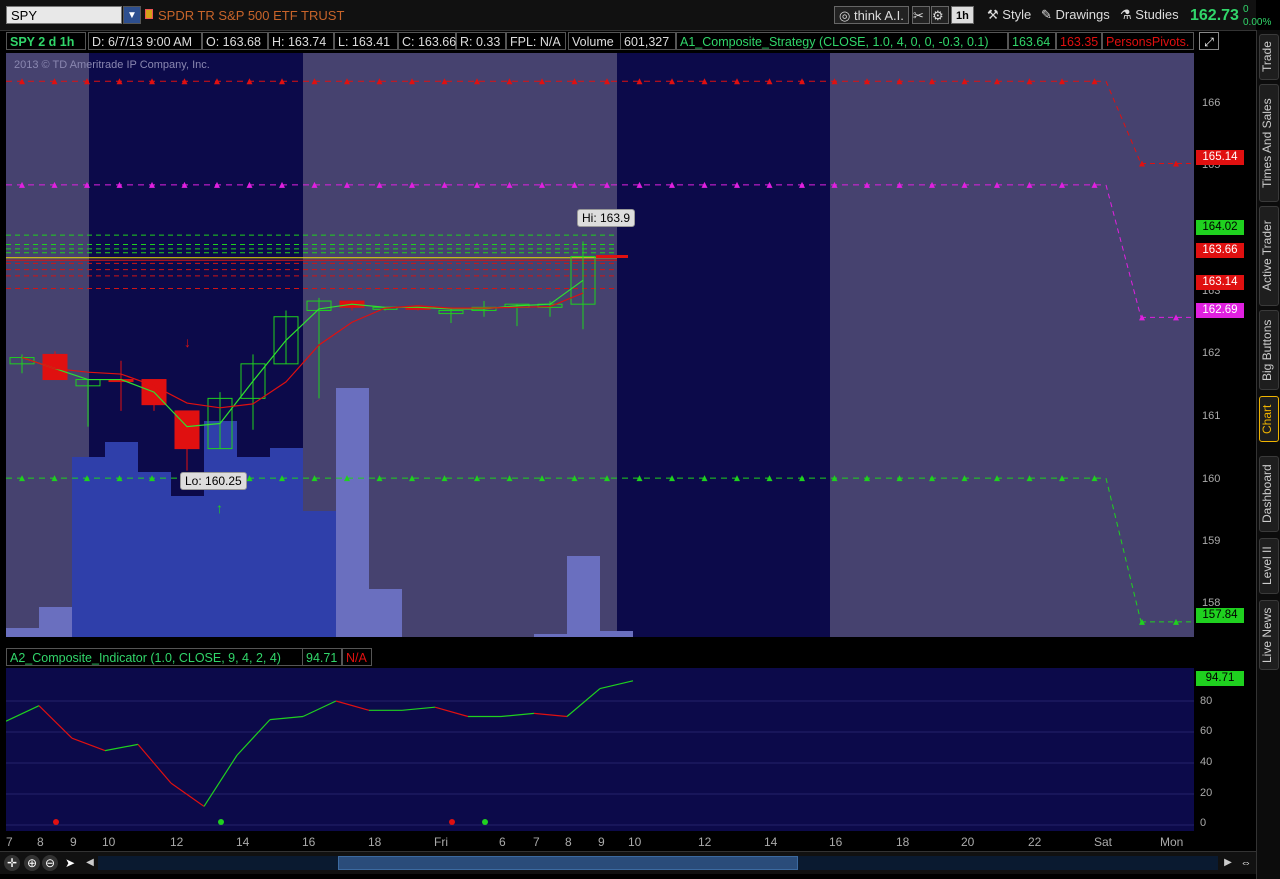 This screenshot has width=1280, height=879. What do you see at coordinates (1035, 842) in the screenshot?
I see `time-tick: 22` at bounding box center [1035, 842].